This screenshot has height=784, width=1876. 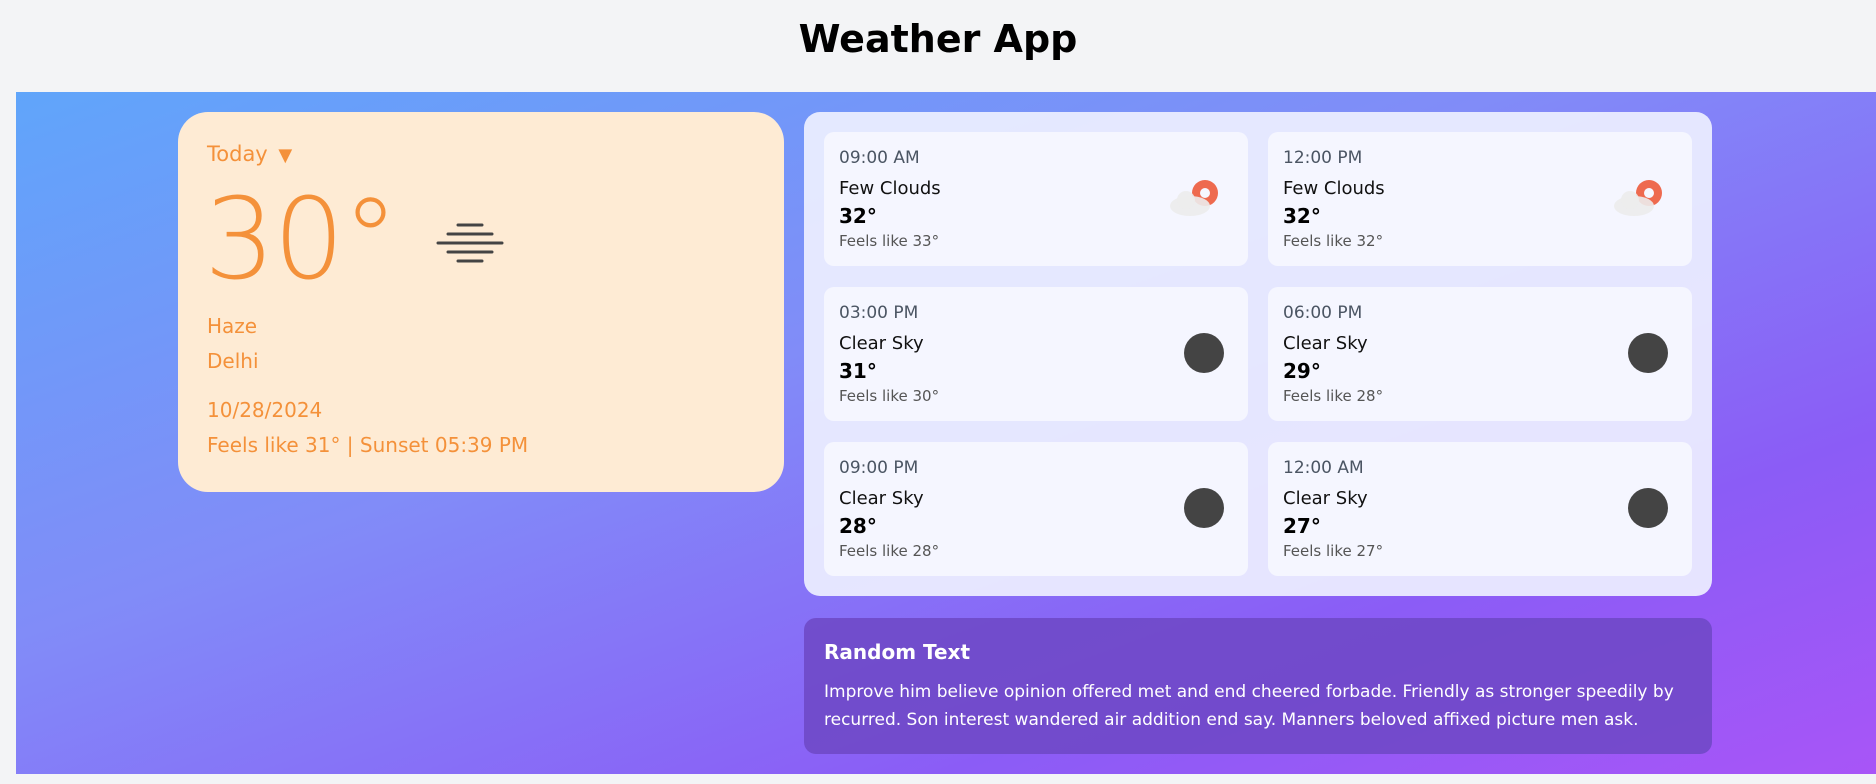 I want to click on forecast-feels-like: Feels like 32°, so click(x=1333, y=241).